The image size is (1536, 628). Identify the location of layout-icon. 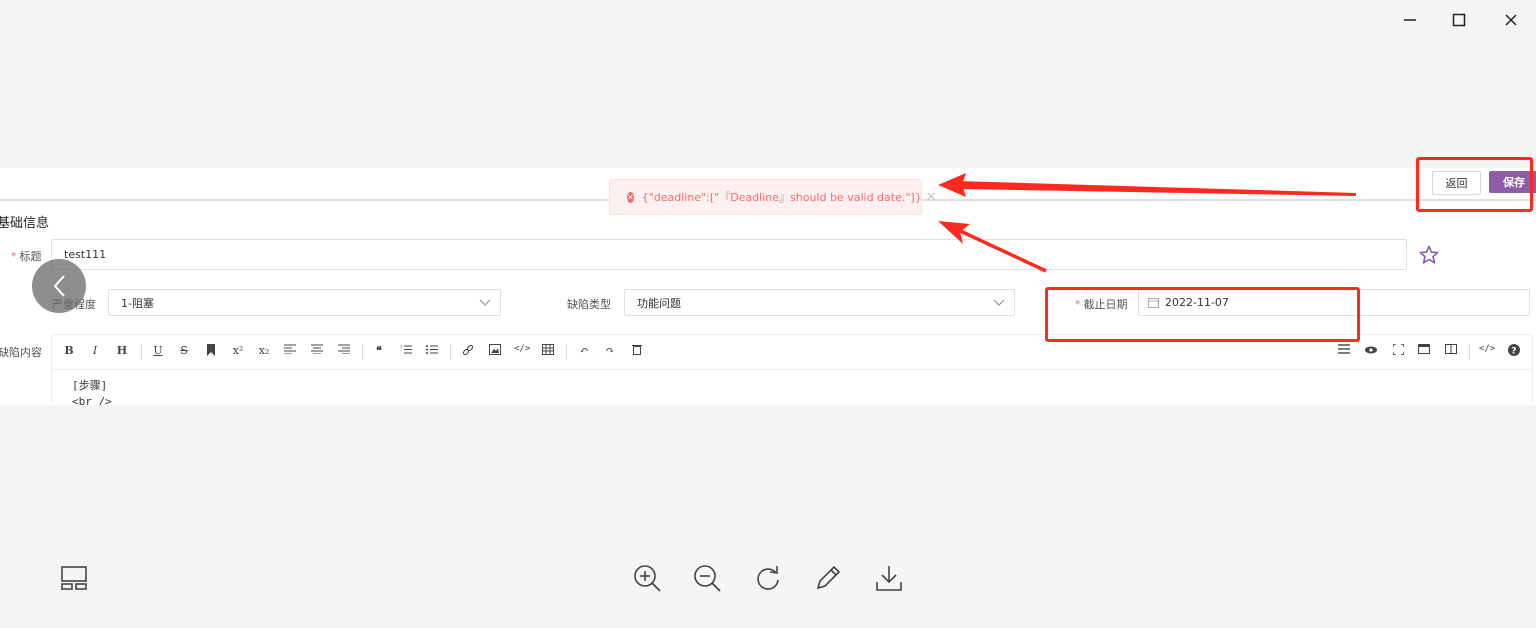
(74, 578).